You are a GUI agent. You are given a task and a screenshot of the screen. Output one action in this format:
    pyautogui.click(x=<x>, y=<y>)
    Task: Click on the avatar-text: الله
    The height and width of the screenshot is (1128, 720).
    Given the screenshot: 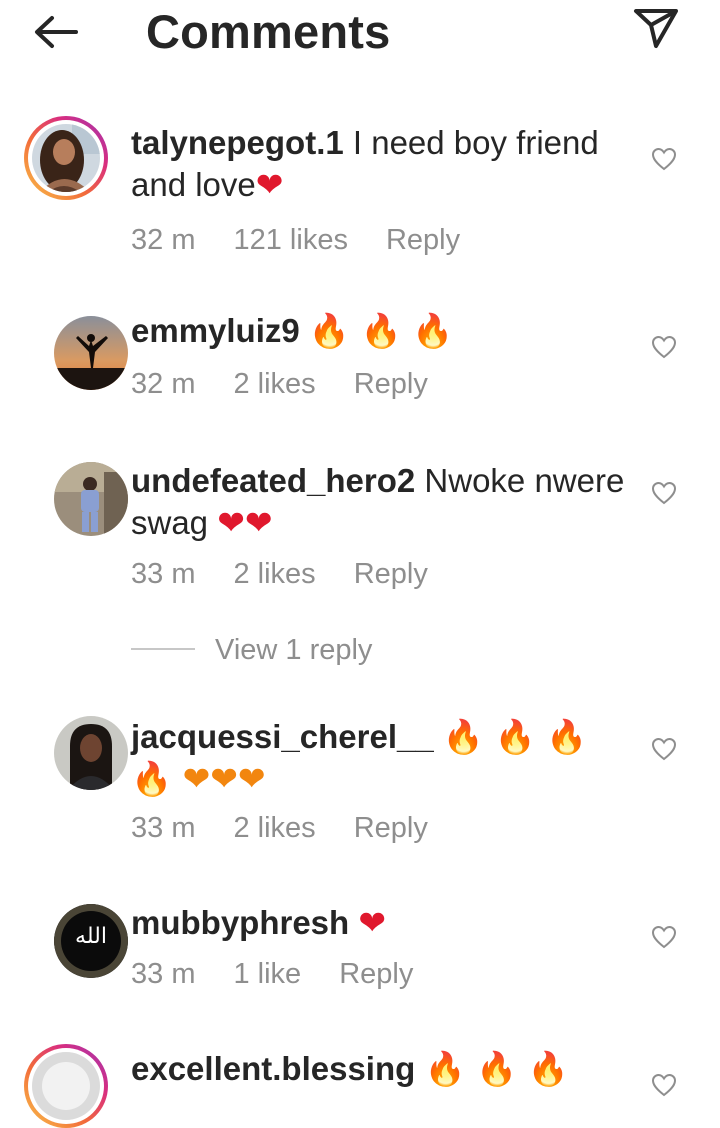 What is the action you would take?
    pyautogui.click(x=91, y=936)
    